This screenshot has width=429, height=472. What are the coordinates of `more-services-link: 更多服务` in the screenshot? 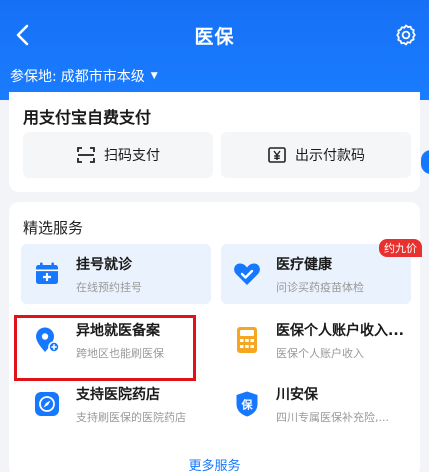 It's located at (214, 463).